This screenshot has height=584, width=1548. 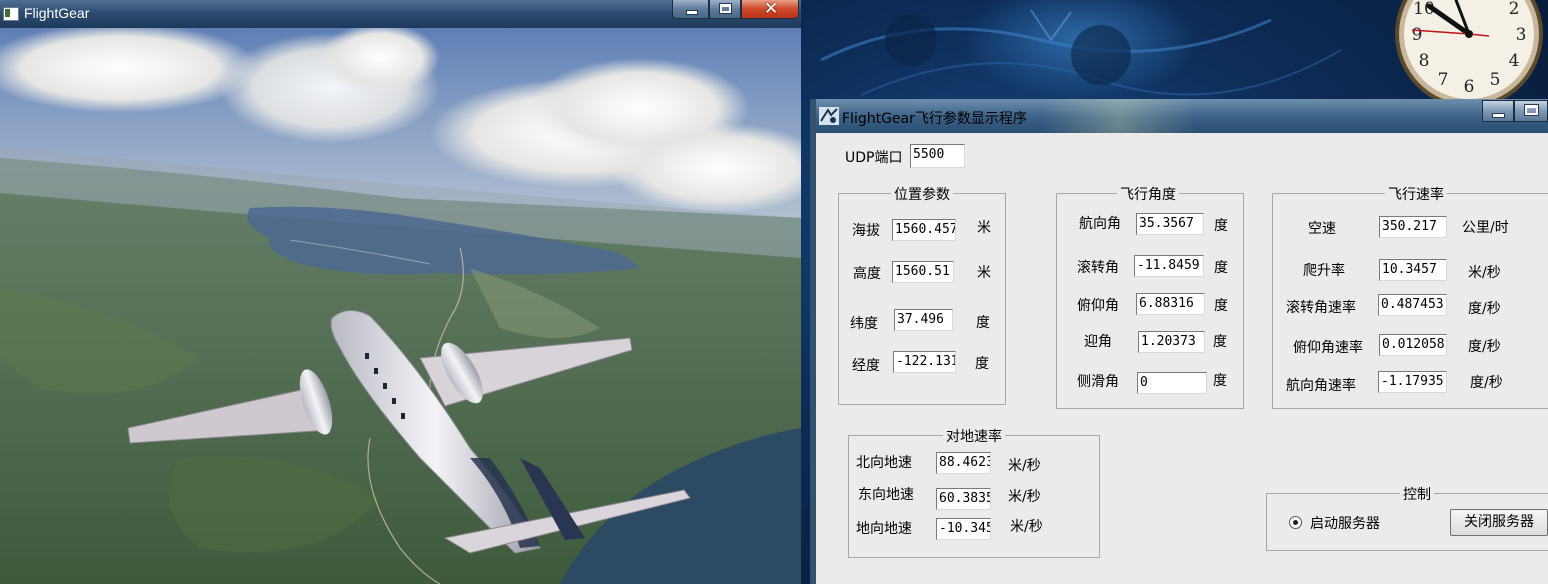 What do you see at coordinates (1170, 224) in the screenshot?
I see `heading-field: 35.3567` at bounding box center [1170, 224].